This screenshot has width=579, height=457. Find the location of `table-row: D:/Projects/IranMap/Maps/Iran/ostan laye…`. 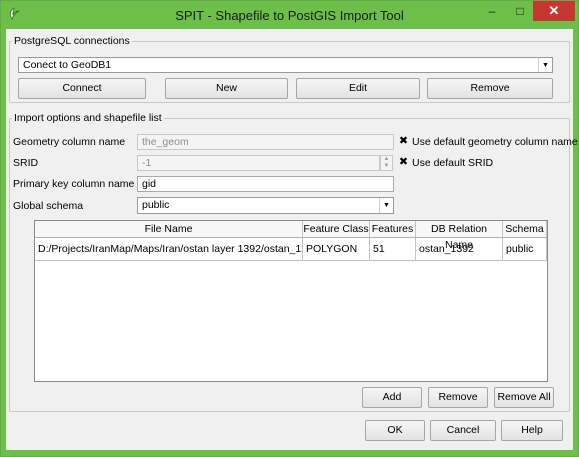

table-row: D:/Projects/IranMap/Maps/Iran/ostan laye… is located at coordinates (291, 249).